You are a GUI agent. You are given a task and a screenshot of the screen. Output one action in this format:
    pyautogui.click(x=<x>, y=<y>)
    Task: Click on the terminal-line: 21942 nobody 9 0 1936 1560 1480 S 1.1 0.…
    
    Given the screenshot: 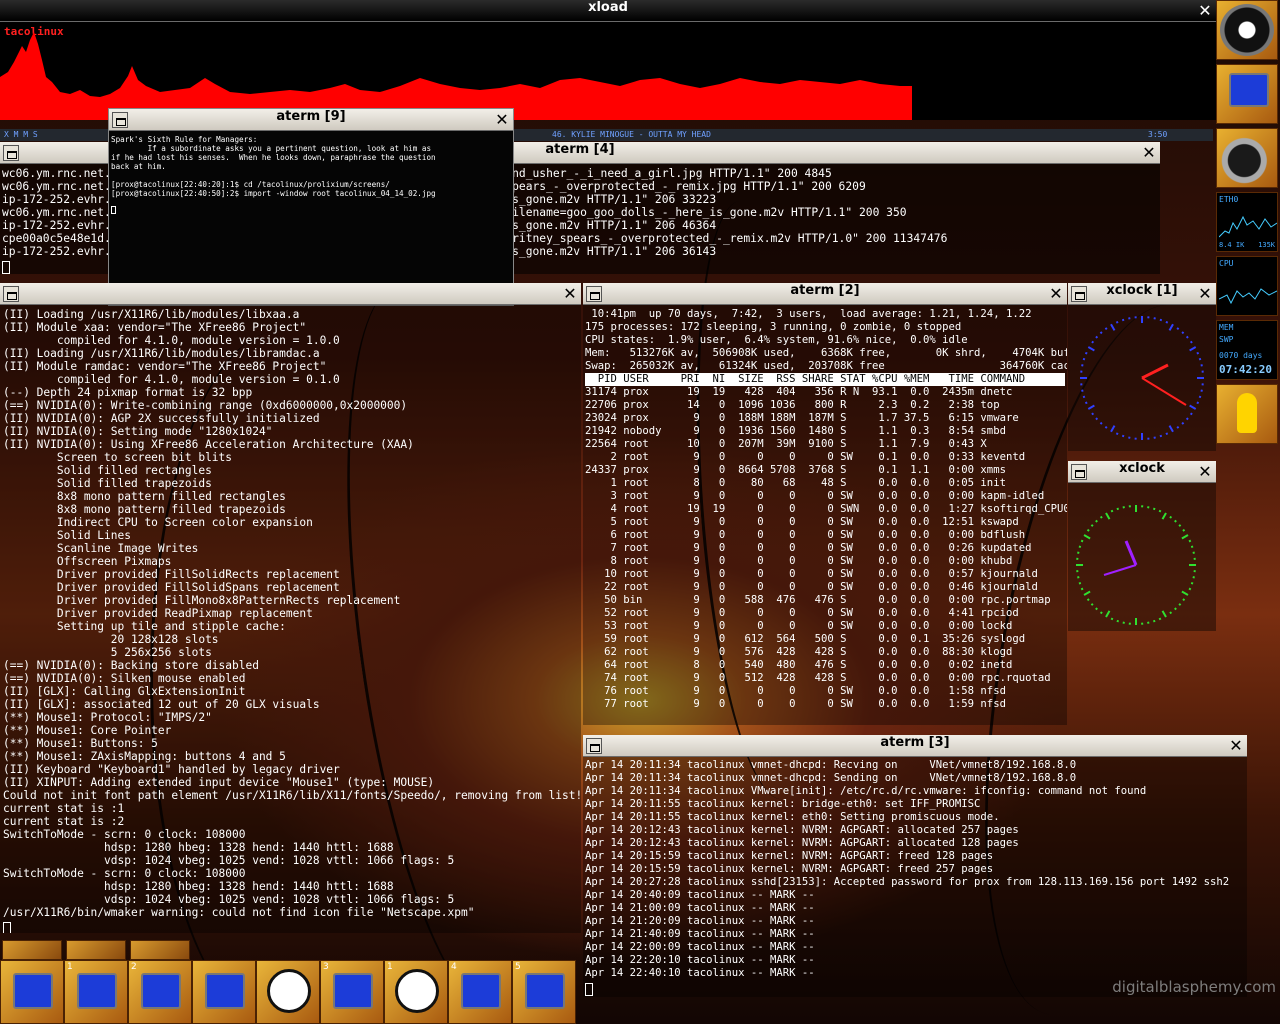 What is the action you would take?
    pyautogui.click(x=795, y=431)
    